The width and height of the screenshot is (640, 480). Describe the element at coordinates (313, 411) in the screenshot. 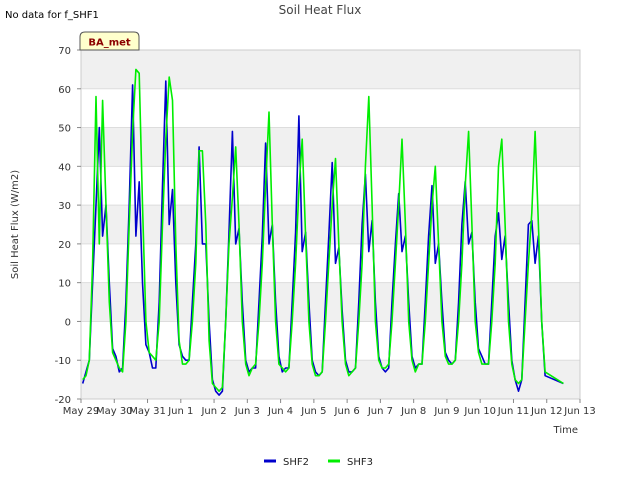

I see `x-tick-label: Jun 5` at that location.